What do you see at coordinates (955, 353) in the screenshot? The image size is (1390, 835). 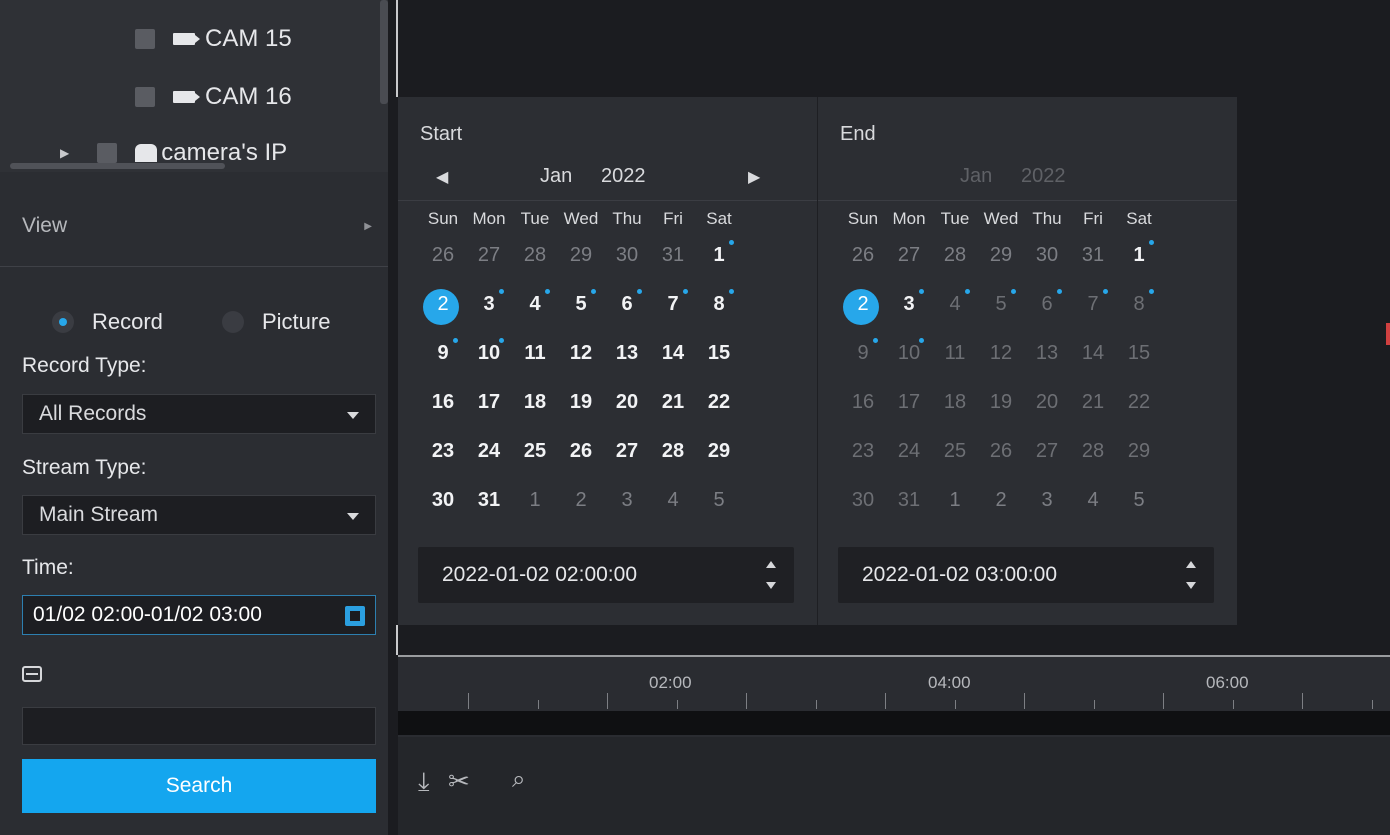 I see `calendar-day: 11` at bounding box center [955, 353].